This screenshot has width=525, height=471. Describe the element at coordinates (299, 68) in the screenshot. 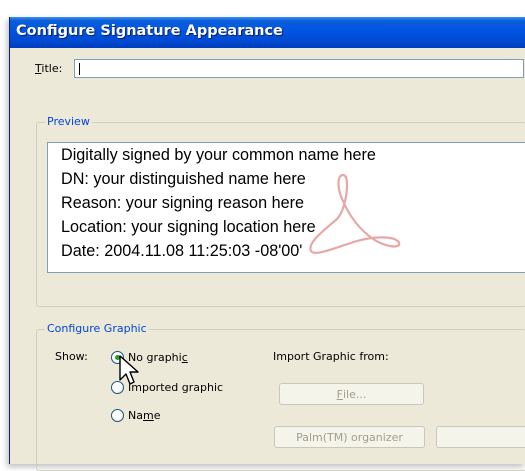

I see `title-input` at that location.